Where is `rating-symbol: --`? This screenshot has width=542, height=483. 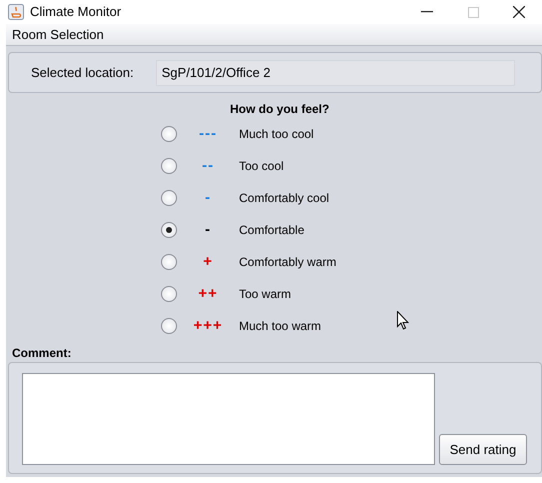 rating-symbol: -- is located at coordinates (208, 166).